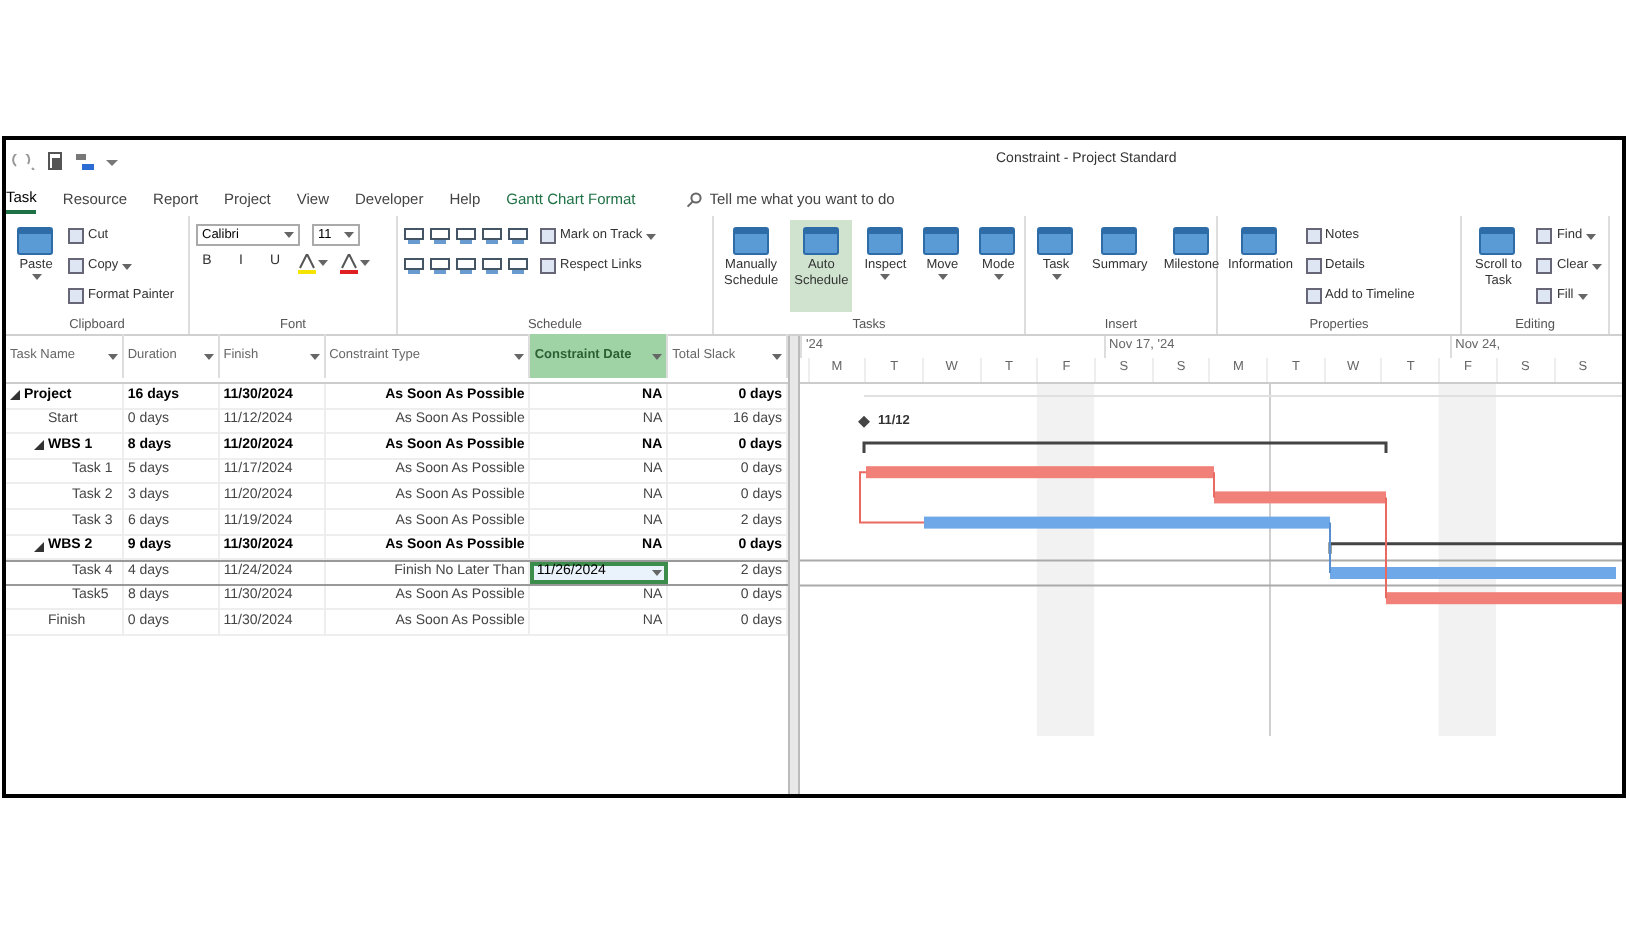 The image size is (1630, 932). Describe the element at coordinates (85, 162) in the screenshot. I see `hierarchy-icon` at that location.